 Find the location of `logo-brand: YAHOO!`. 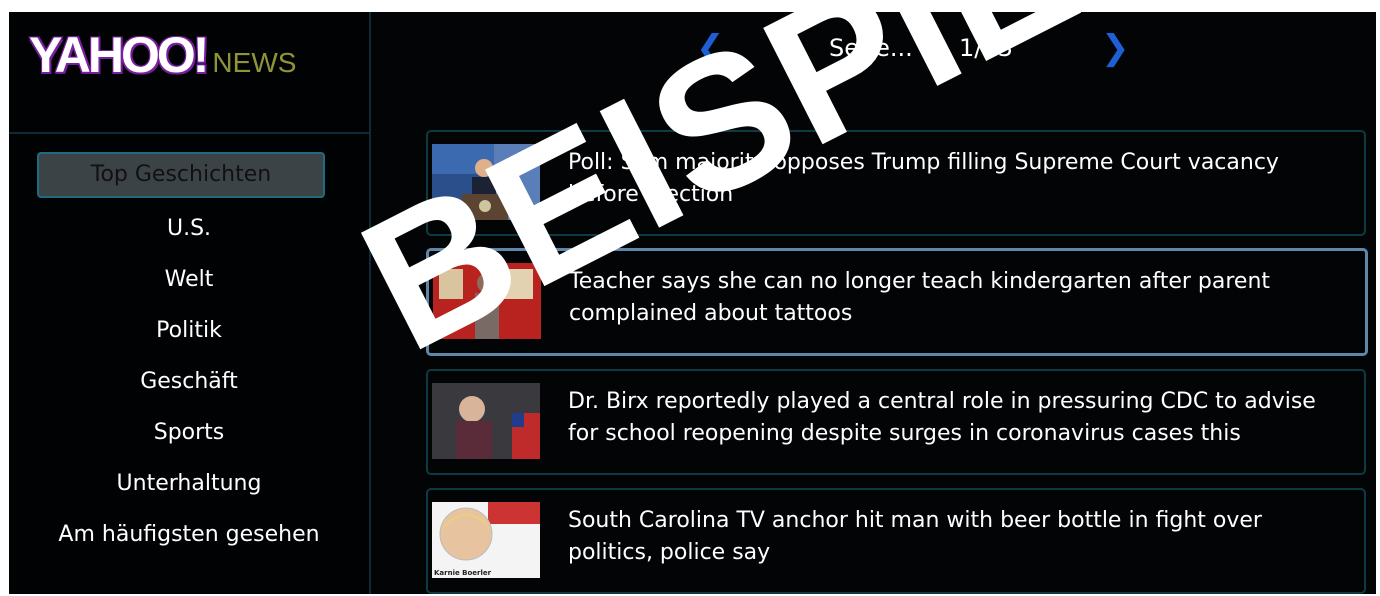

logo-brand: YAHOO! is located at coordinates (119, 55).